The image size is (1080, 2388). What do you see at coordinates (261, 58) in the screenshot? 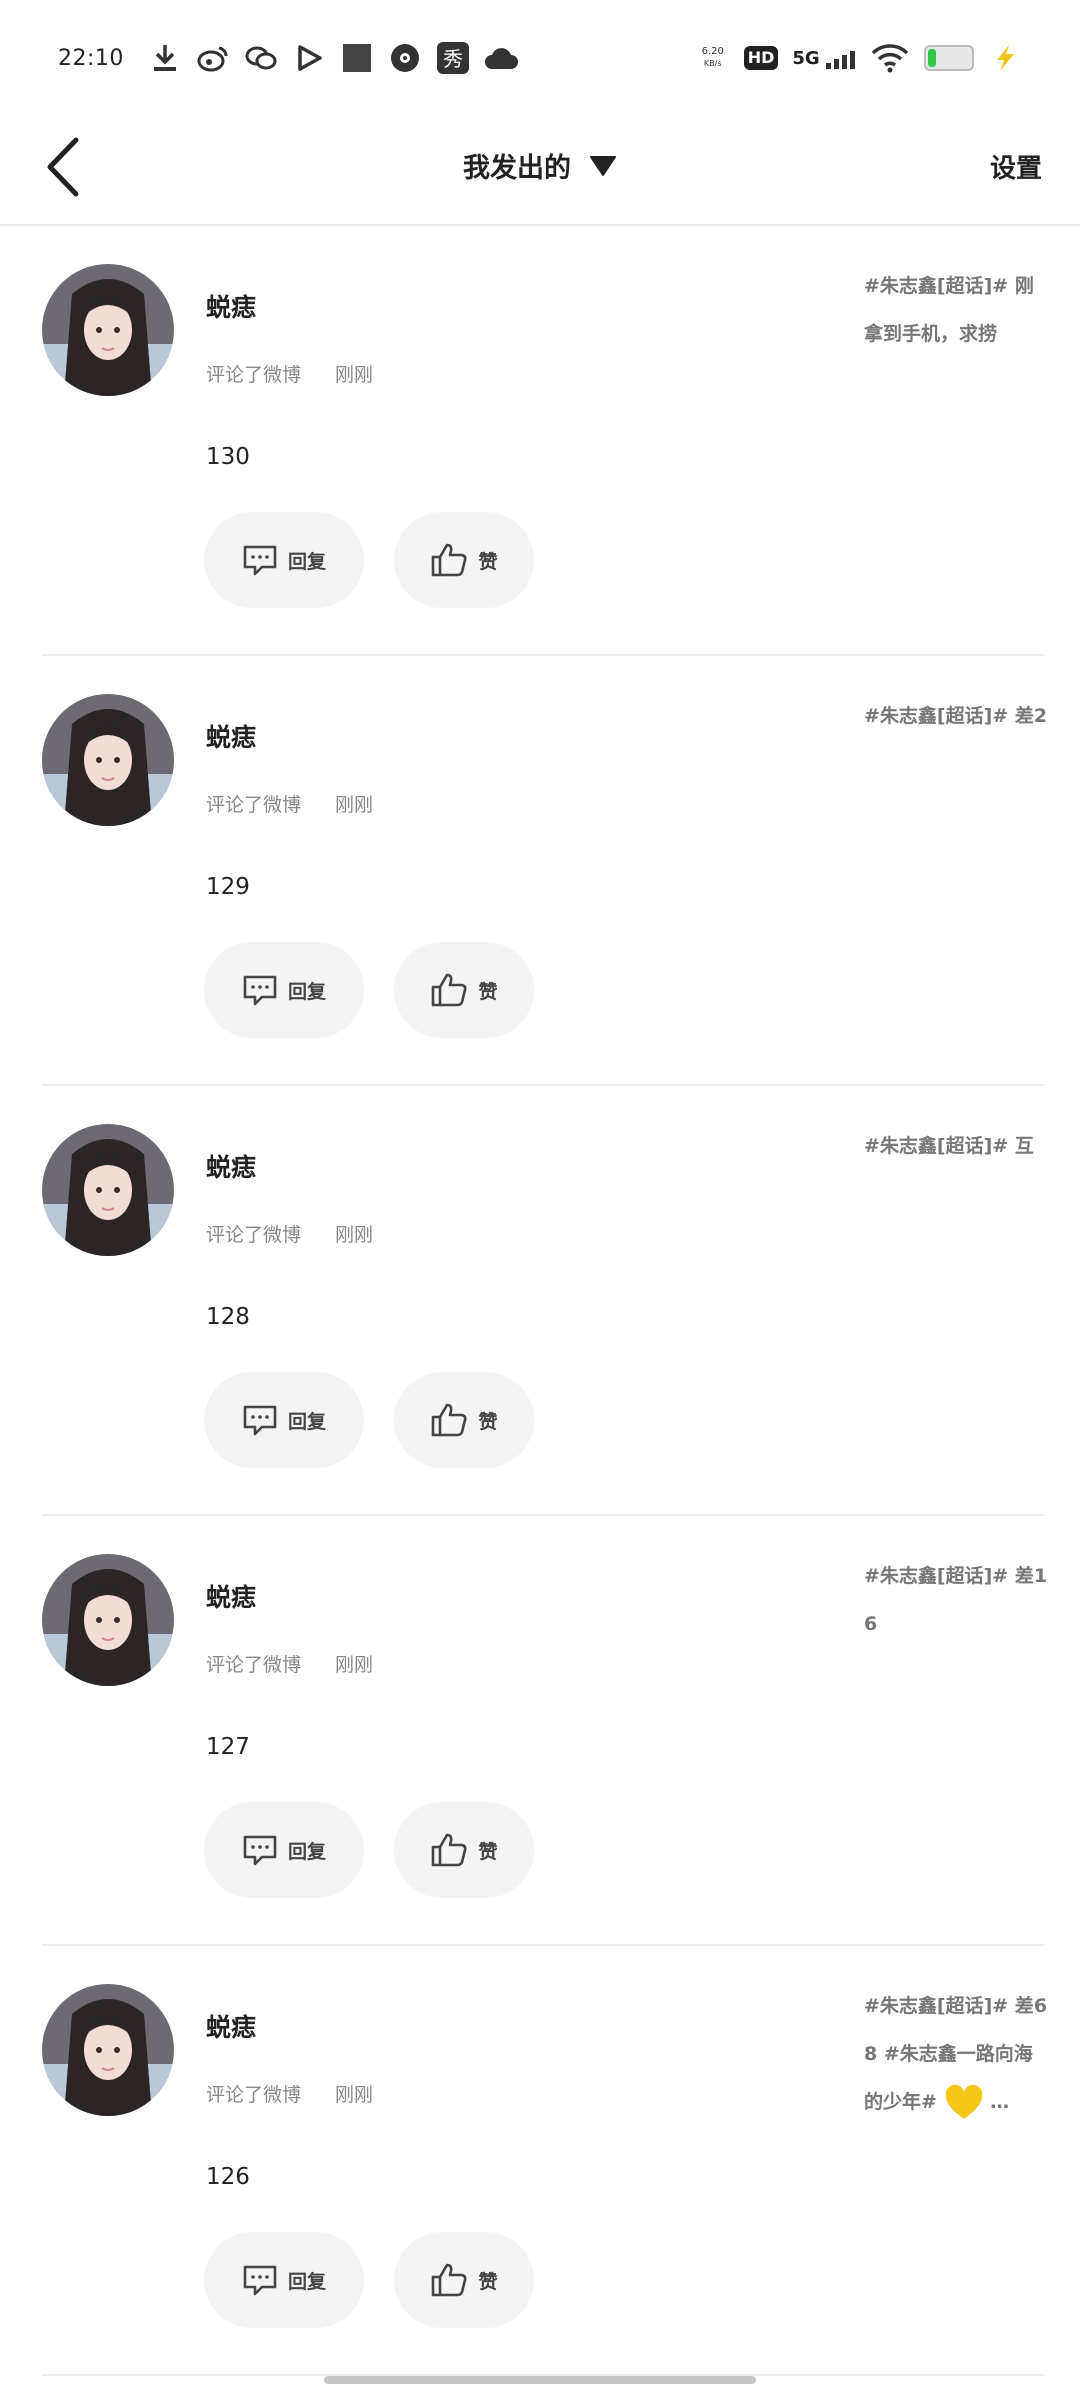
I see `wechat-icon` at bounding box center [261, 58].